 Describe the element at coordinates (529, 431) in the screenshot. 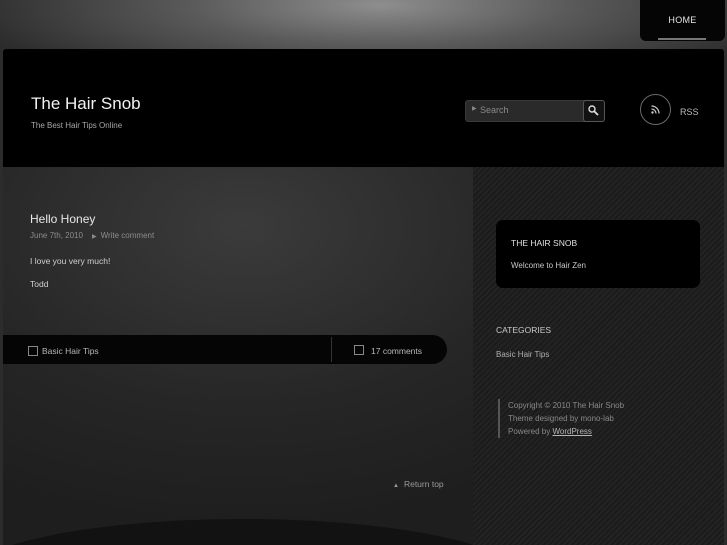

I see `powered-by-label: Powered by` at that location.